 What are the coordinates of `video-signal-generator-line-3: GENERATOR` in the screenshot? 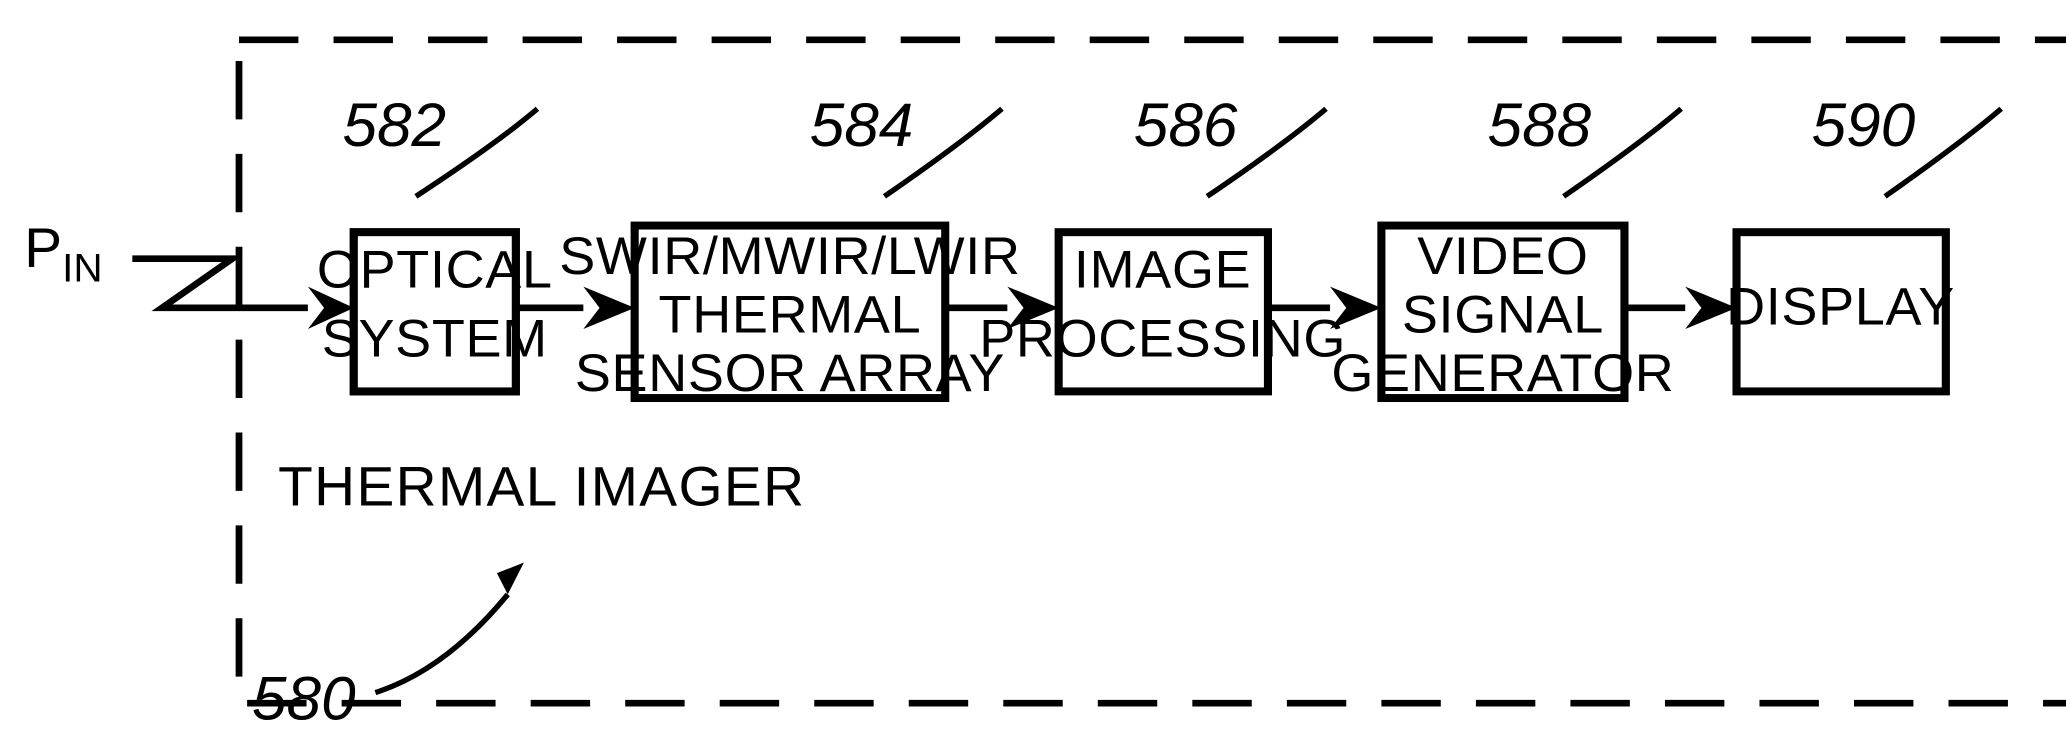 It's located at (1502, 373).